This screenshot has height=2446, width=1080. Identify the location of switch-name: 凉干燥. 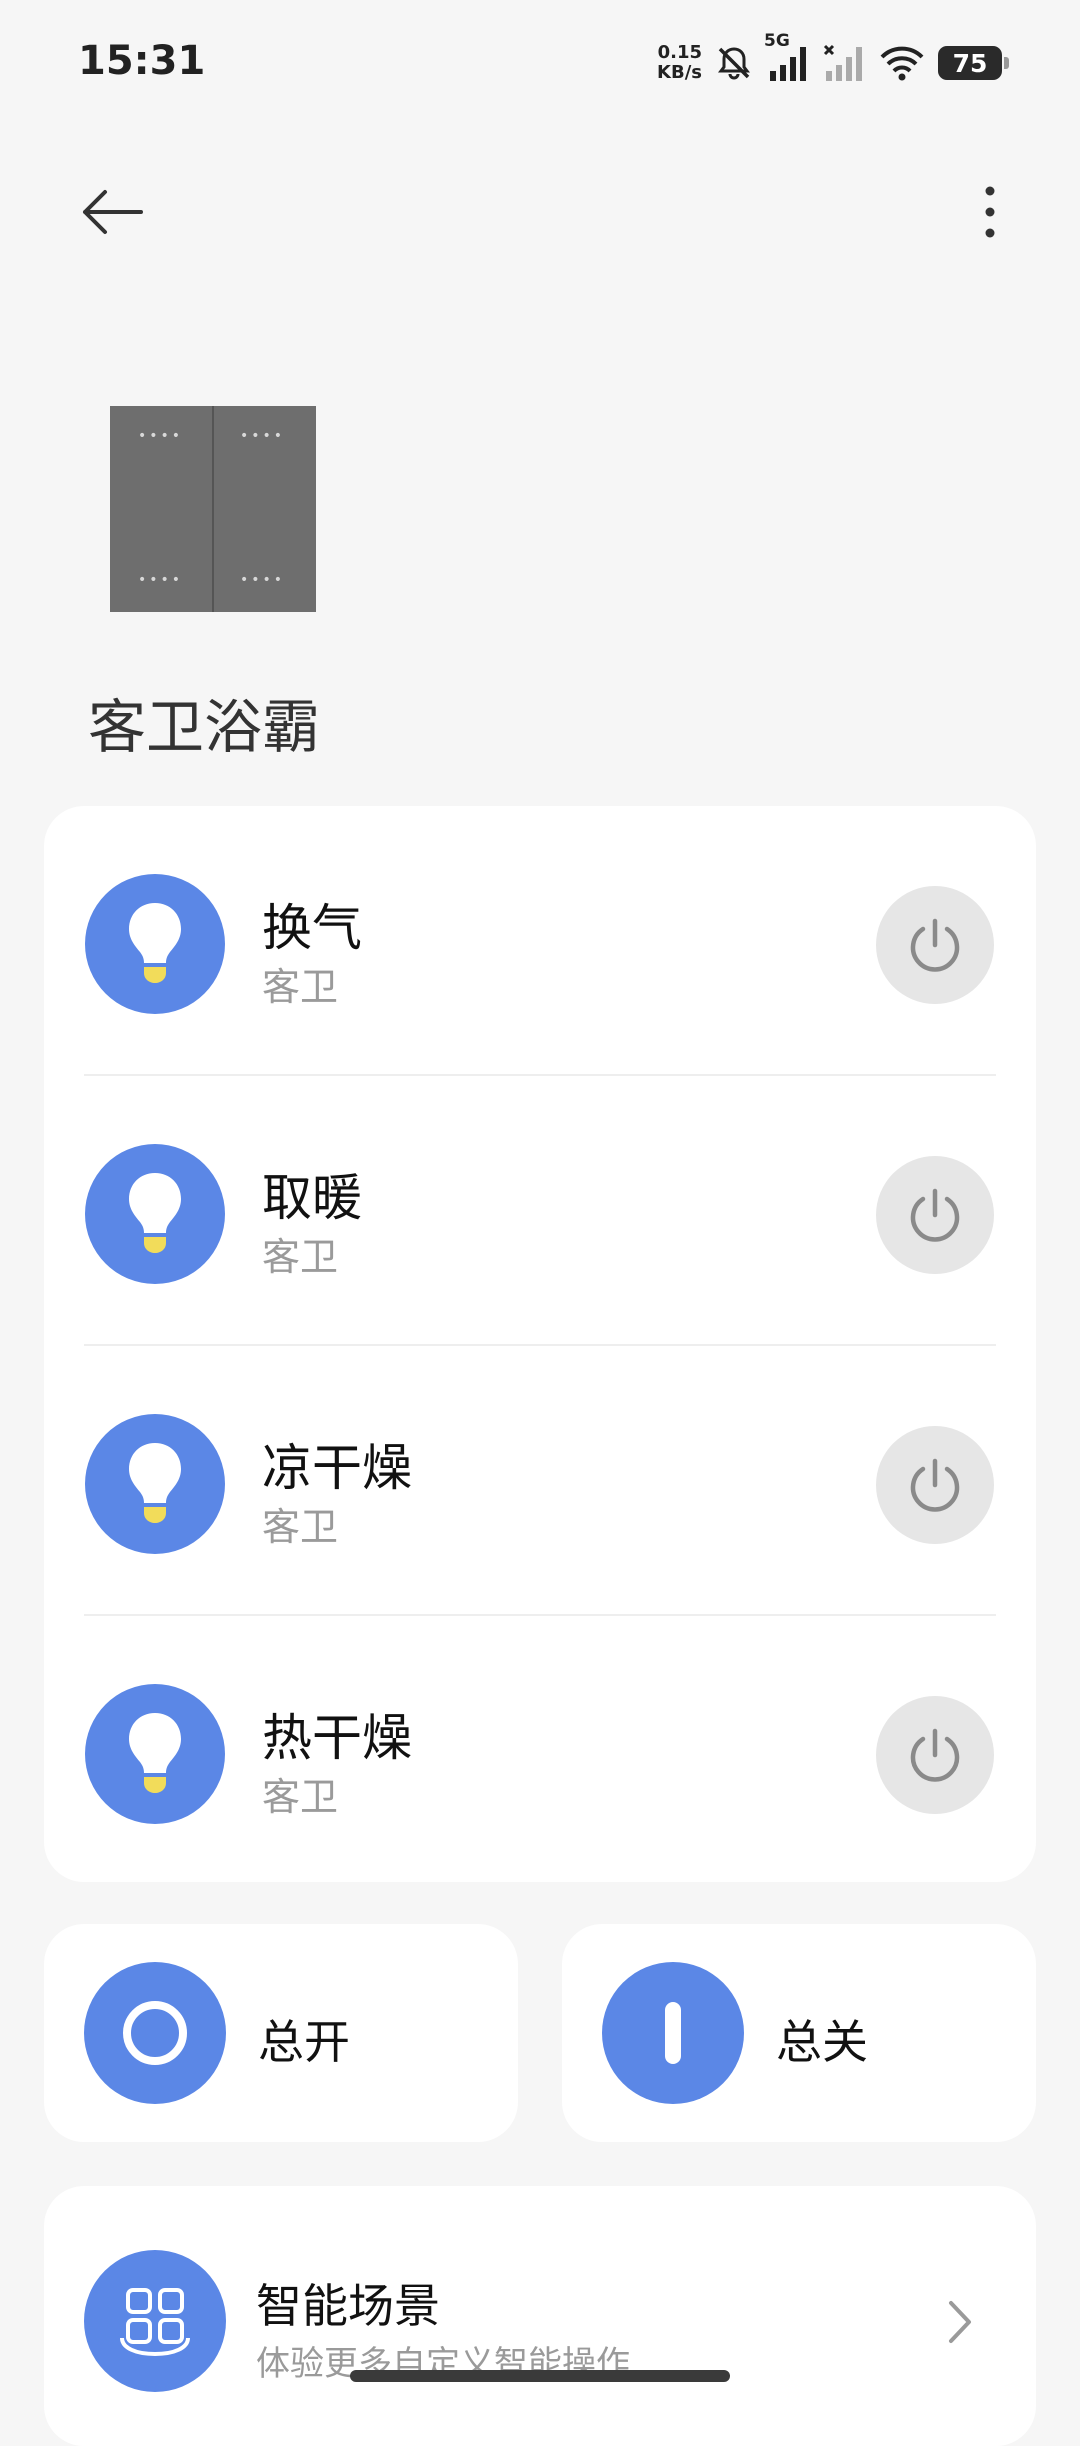
(337, 1468).